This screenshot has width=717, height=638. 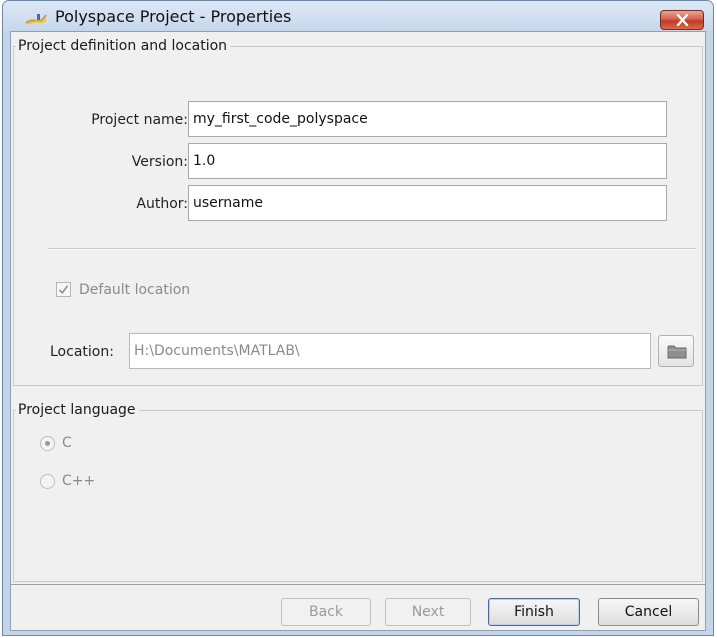 What do you see at coordinates (173, 16) in the screenshot?
I see `window-title: Polyspace Project - Properties` at bounding box center [173, 16].